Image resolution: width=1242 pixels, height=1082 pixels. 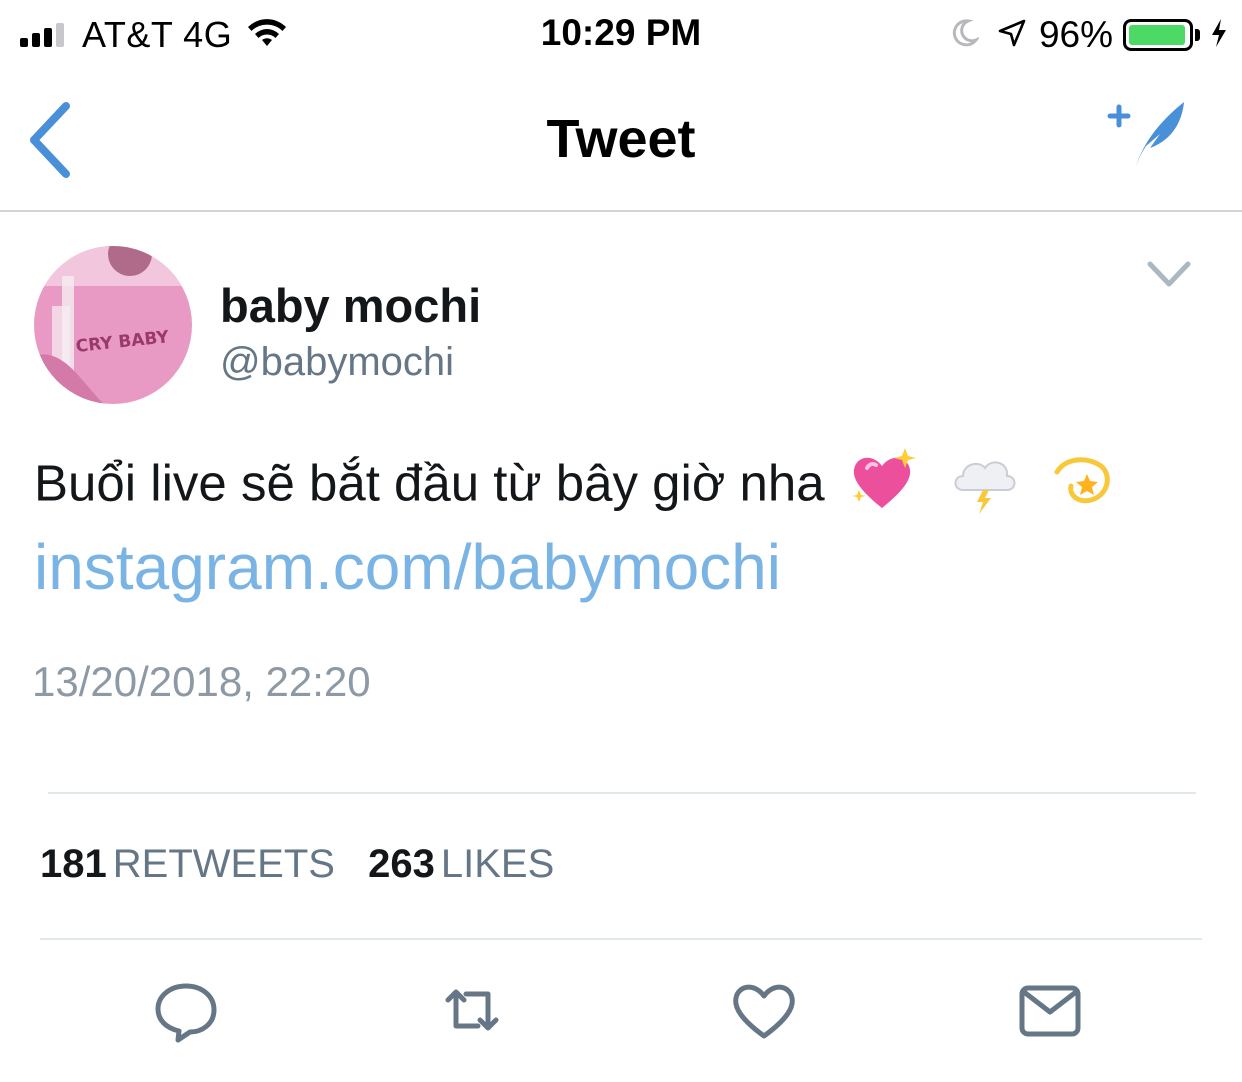 I want to click on charging-bolt-icon, so click(x=1219, y=35).